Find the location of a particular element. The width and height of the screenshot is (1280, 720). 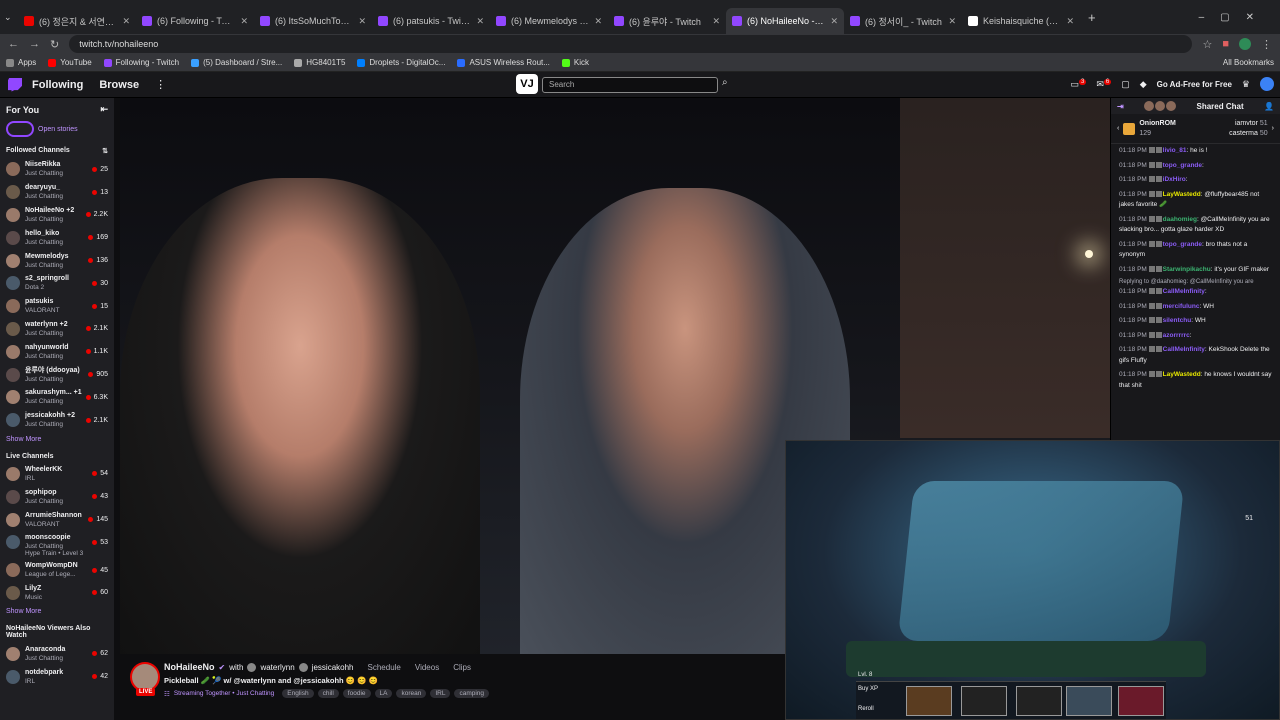

sidebar-channel: dearyuyu_ Just Chatting 13 is located at coordinates (57, 192).